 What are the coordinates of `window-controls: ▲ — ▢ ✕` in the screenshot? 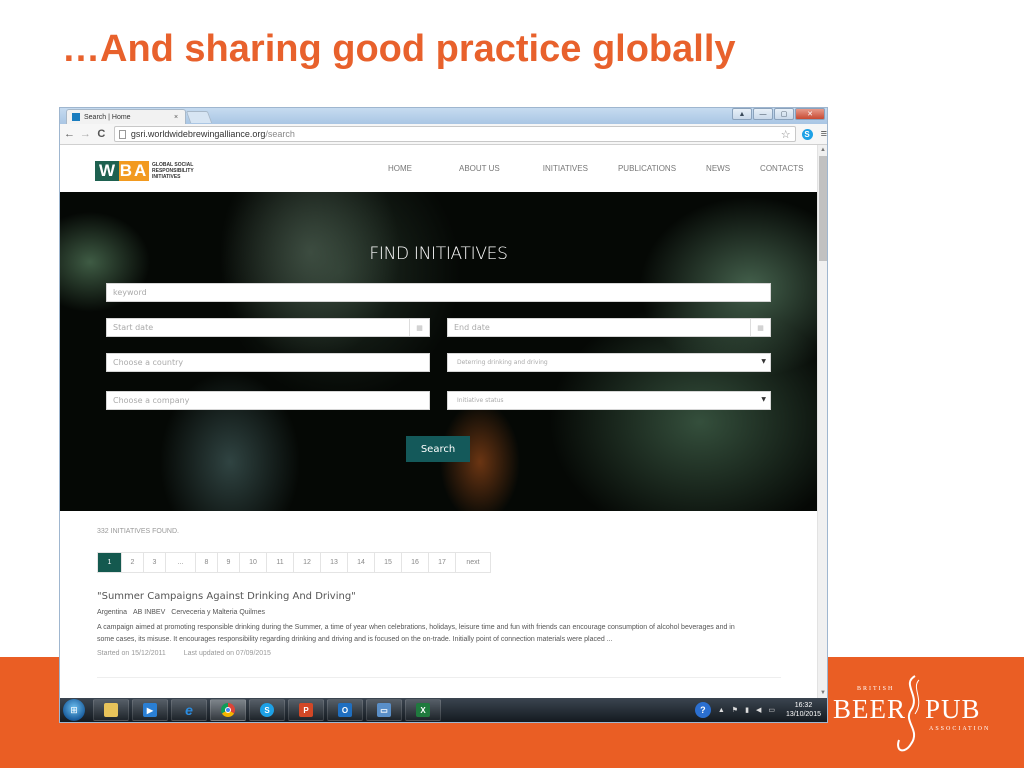 It's located at (778, 114).